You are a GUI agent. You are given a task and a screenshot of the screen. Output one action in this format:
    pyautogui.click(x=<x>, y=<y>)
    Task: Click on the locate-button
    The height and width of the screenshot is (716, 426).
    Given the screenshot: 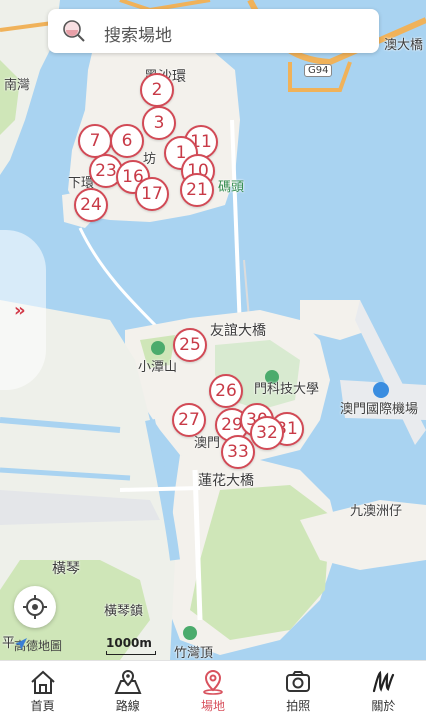 What is the action you would take?
    pyautogui.click(x=35, y=607)
    